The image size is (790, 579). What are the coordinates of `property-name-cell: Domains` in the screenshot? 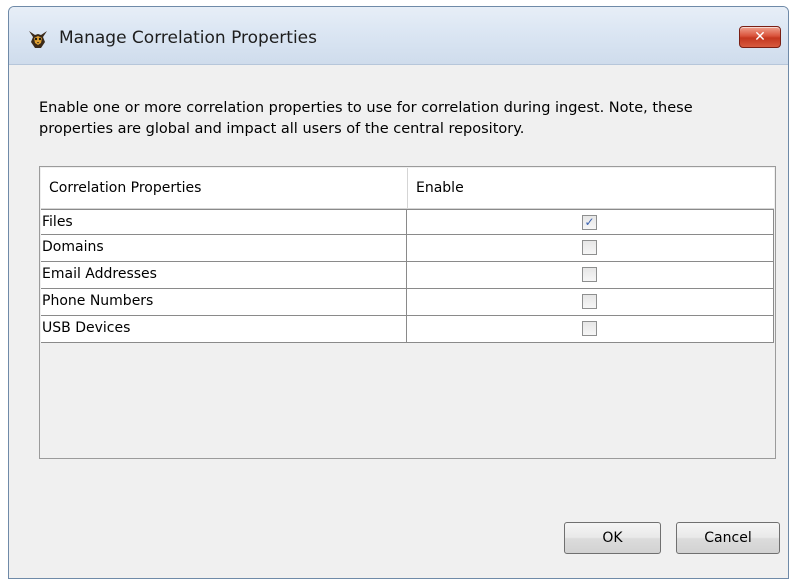 It's located at (224, 248).